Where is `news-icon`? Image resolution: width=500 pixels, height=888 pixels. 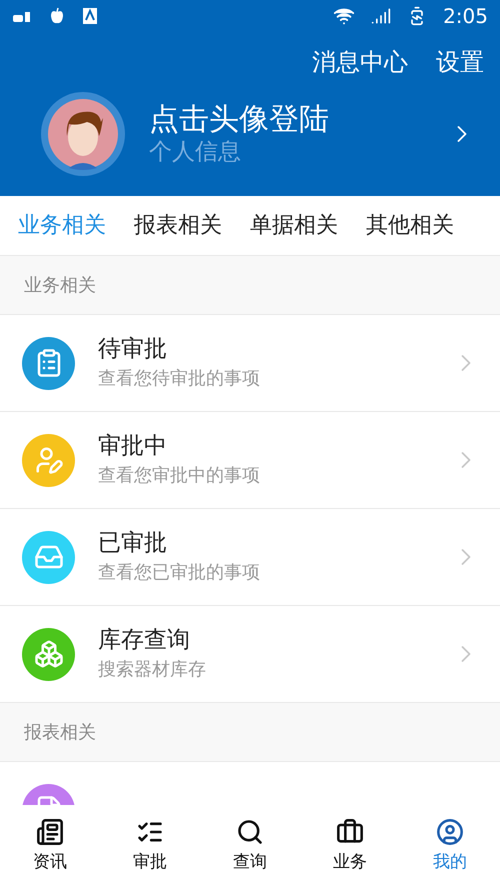 news-icon is located at coordinates (50, 832).